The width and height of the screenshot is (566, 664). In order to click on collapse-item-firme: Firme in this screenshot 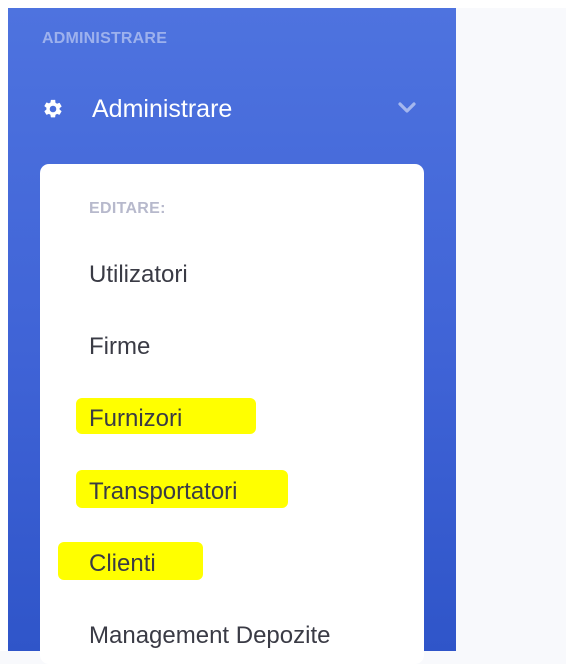, I will do `click(119, 347)`.